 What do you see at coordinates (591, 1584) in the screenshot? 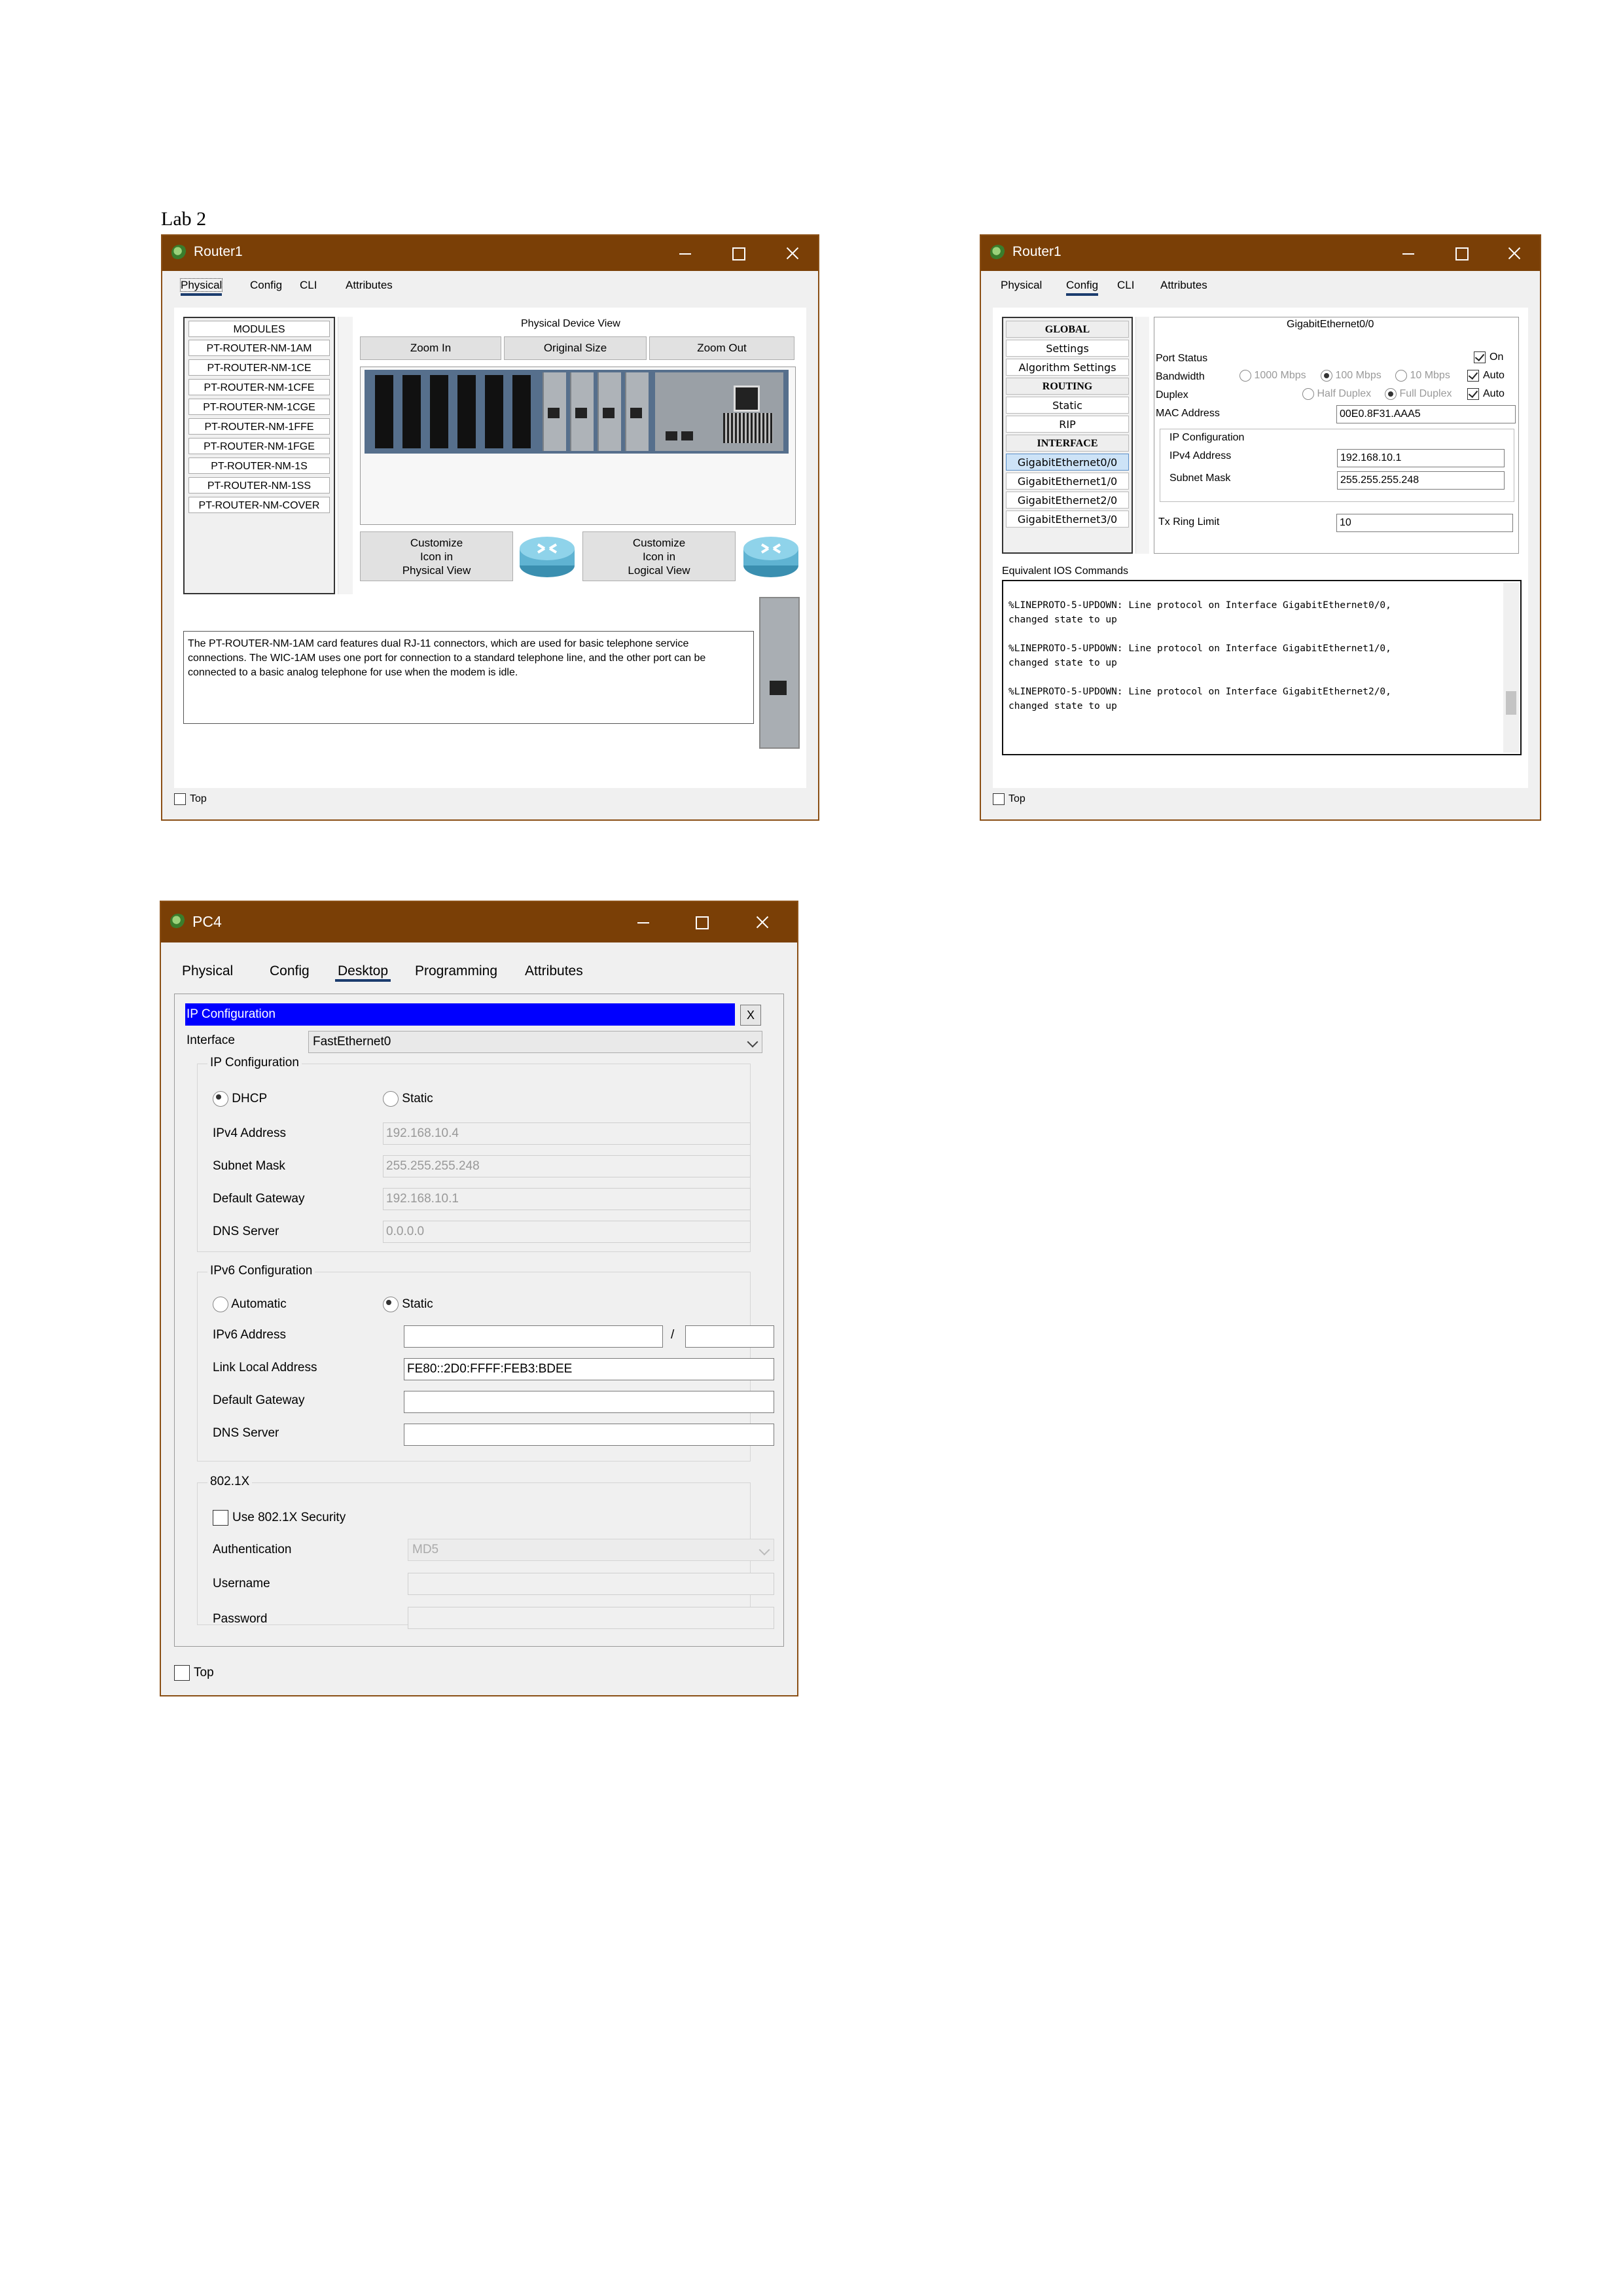
I see `username-field` at bounding box center [591, 1584].